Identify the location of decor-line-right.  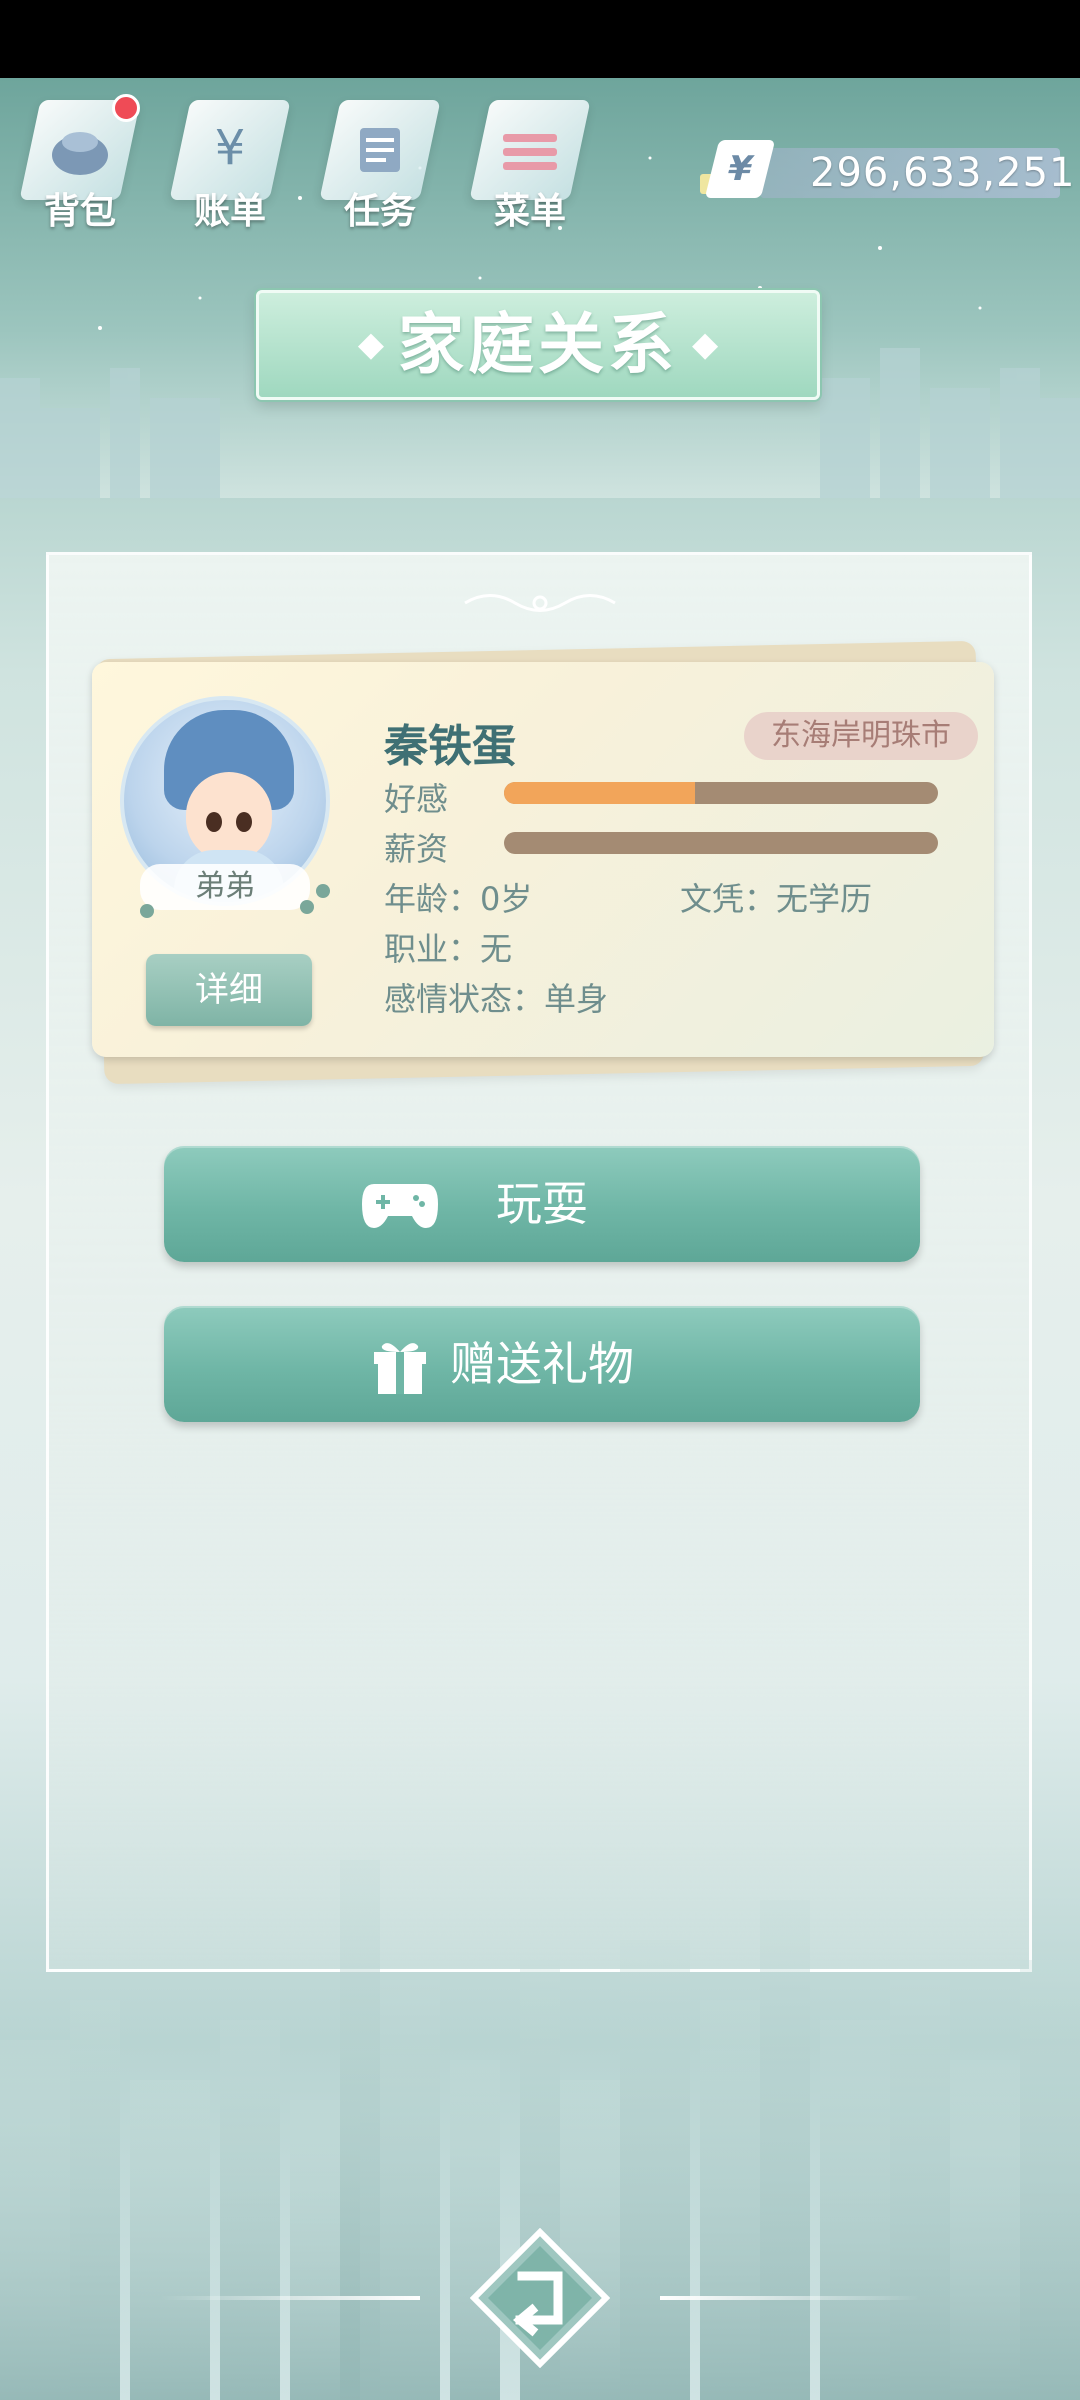
(790, 2298).